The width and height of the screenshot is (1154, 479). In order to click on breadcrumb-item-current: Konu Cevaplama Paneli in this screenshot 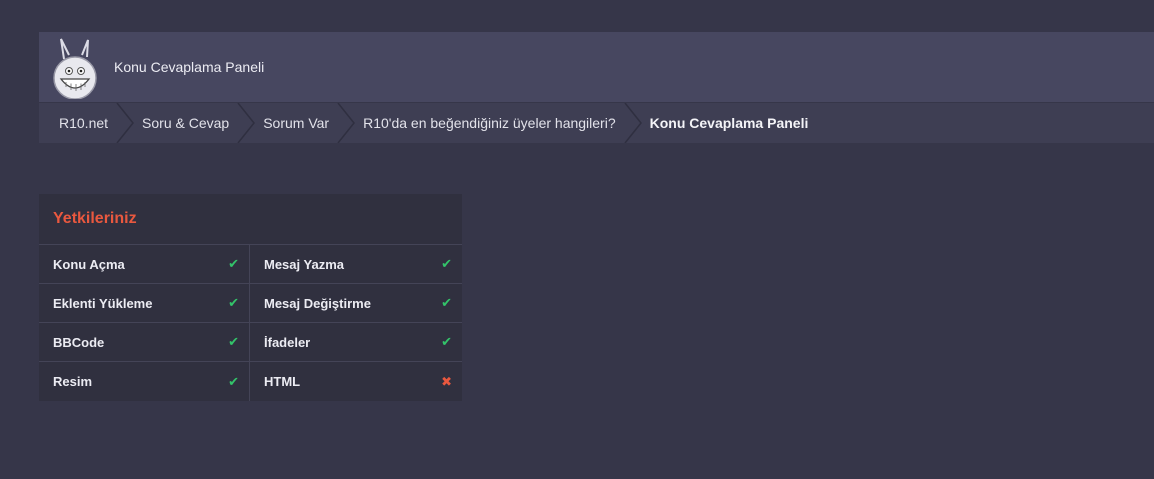, I will do `click(729, 123)`.